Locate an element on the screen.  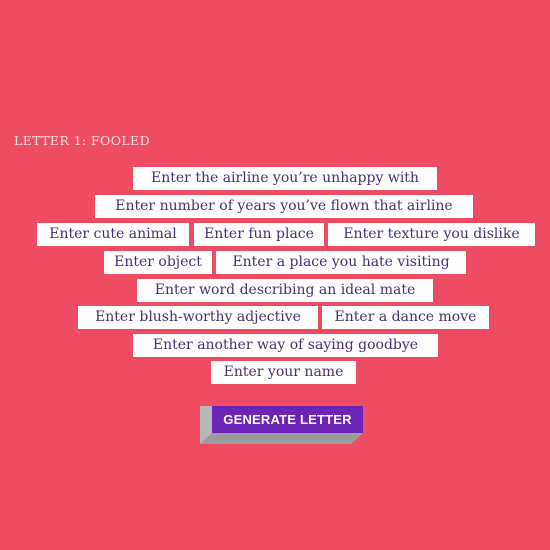
object-input: Enter object is located at coordinates (158, 262).